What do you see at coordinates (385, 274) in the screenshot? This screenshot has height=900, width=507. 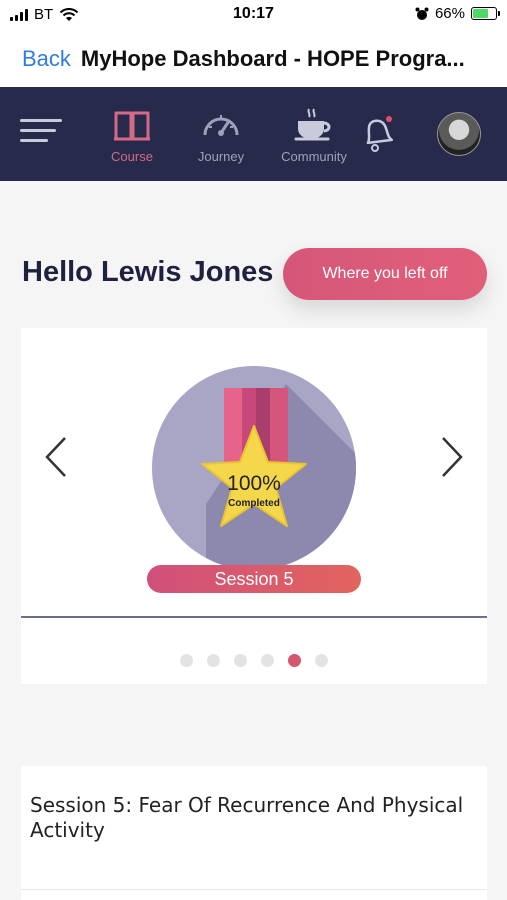 I see `where-you-left-off-button: Where you left off` at bounding box center [385, 274].